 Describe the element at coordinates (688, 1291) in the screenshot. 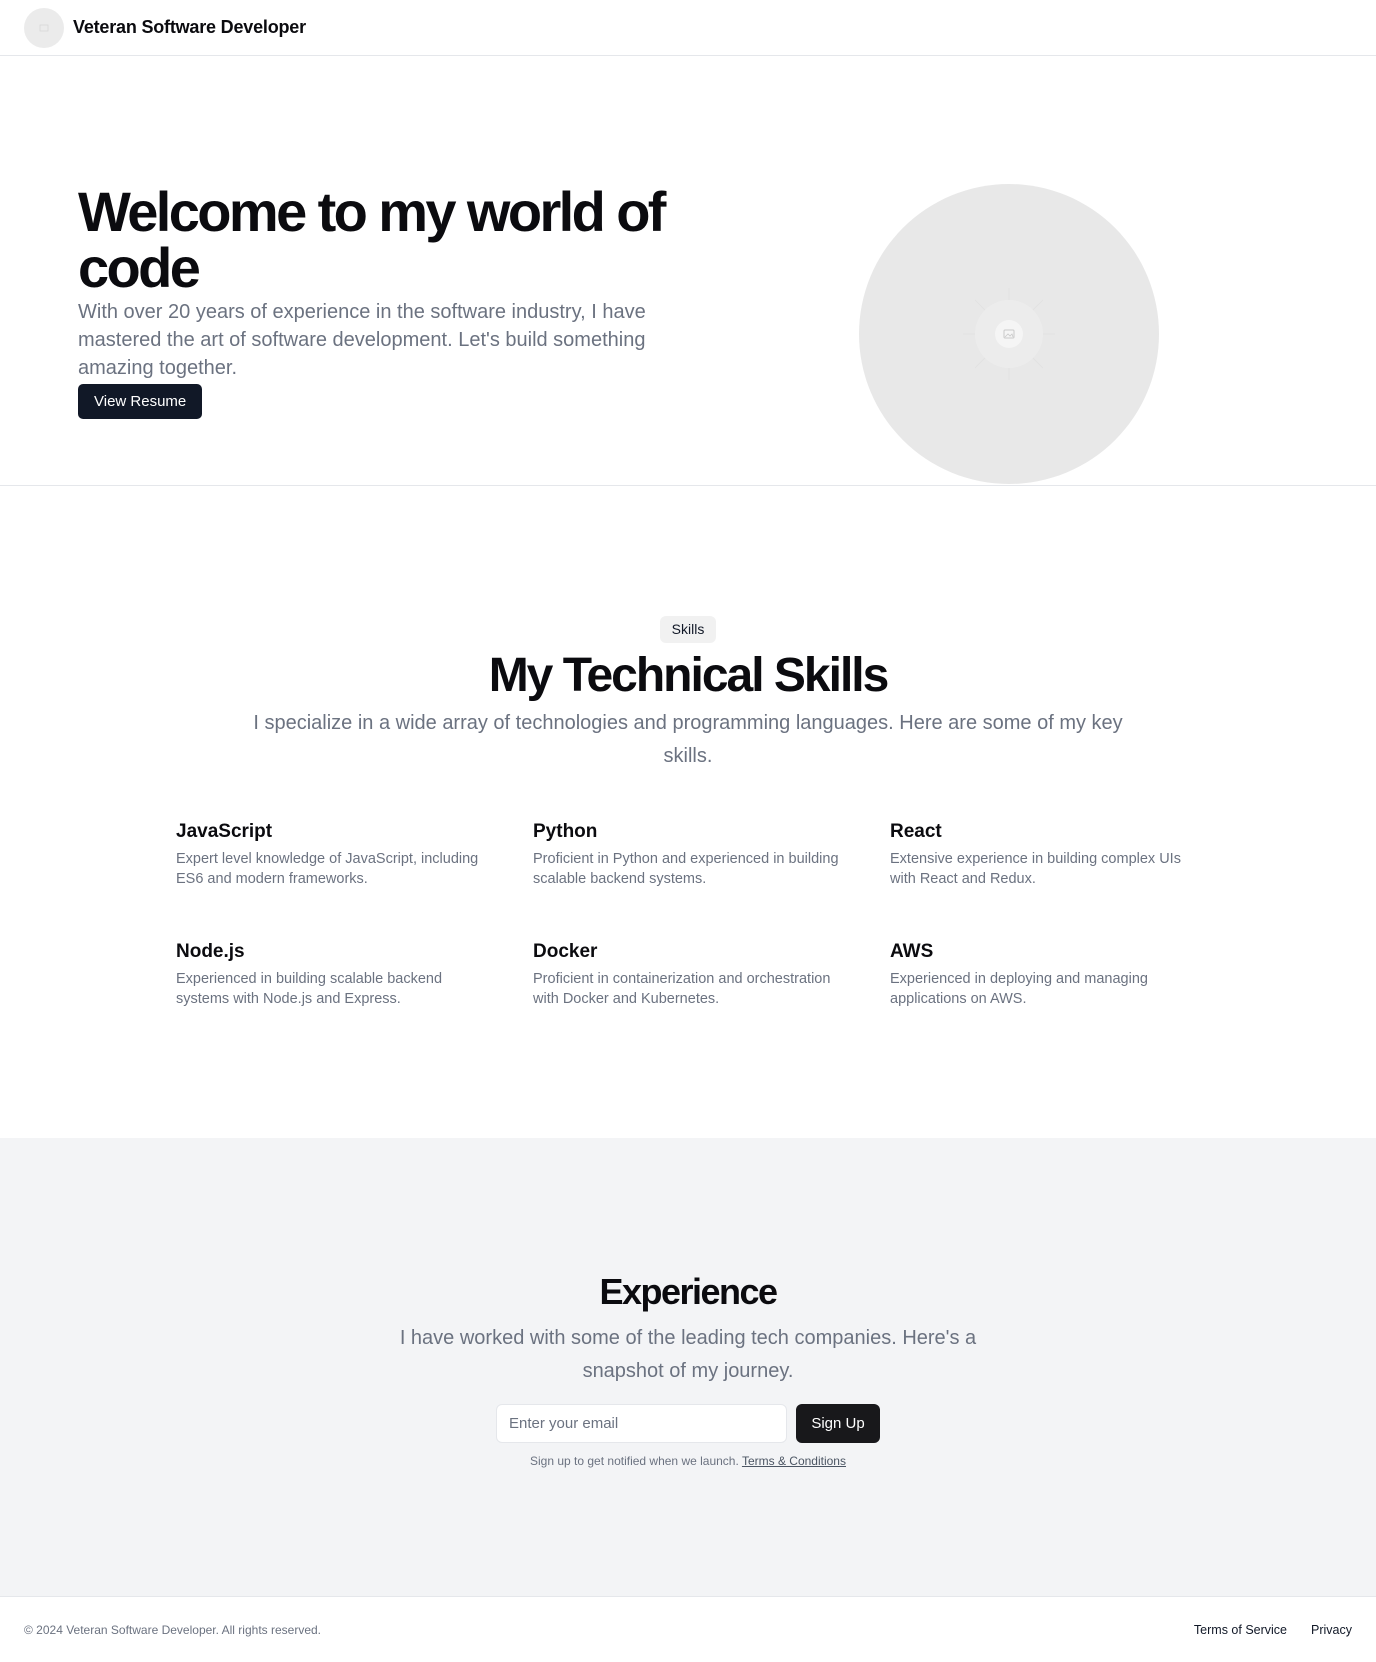

I see `experience-title: Experience` at that location.